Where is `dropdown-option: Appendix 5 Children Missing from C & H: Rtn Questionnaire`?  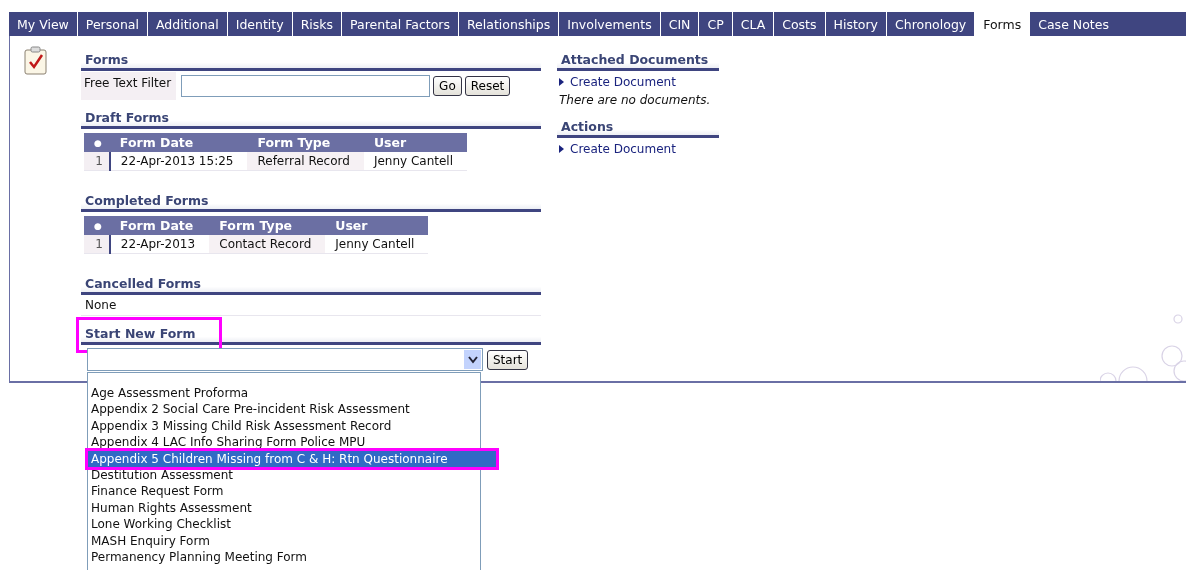 dropdown-option: Appendix 5 Children Missing from C & H: Rtn Questionnaire is located at coordinates (292, 458).